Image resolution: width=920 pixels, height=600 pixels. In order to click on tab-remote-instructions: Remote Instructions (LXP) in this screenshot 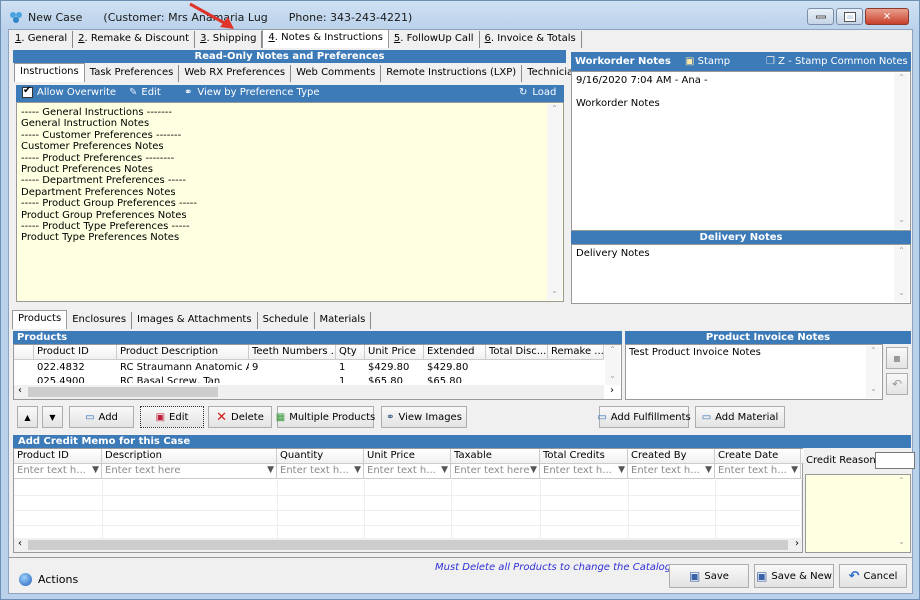, I will do `click(452, 73)`.